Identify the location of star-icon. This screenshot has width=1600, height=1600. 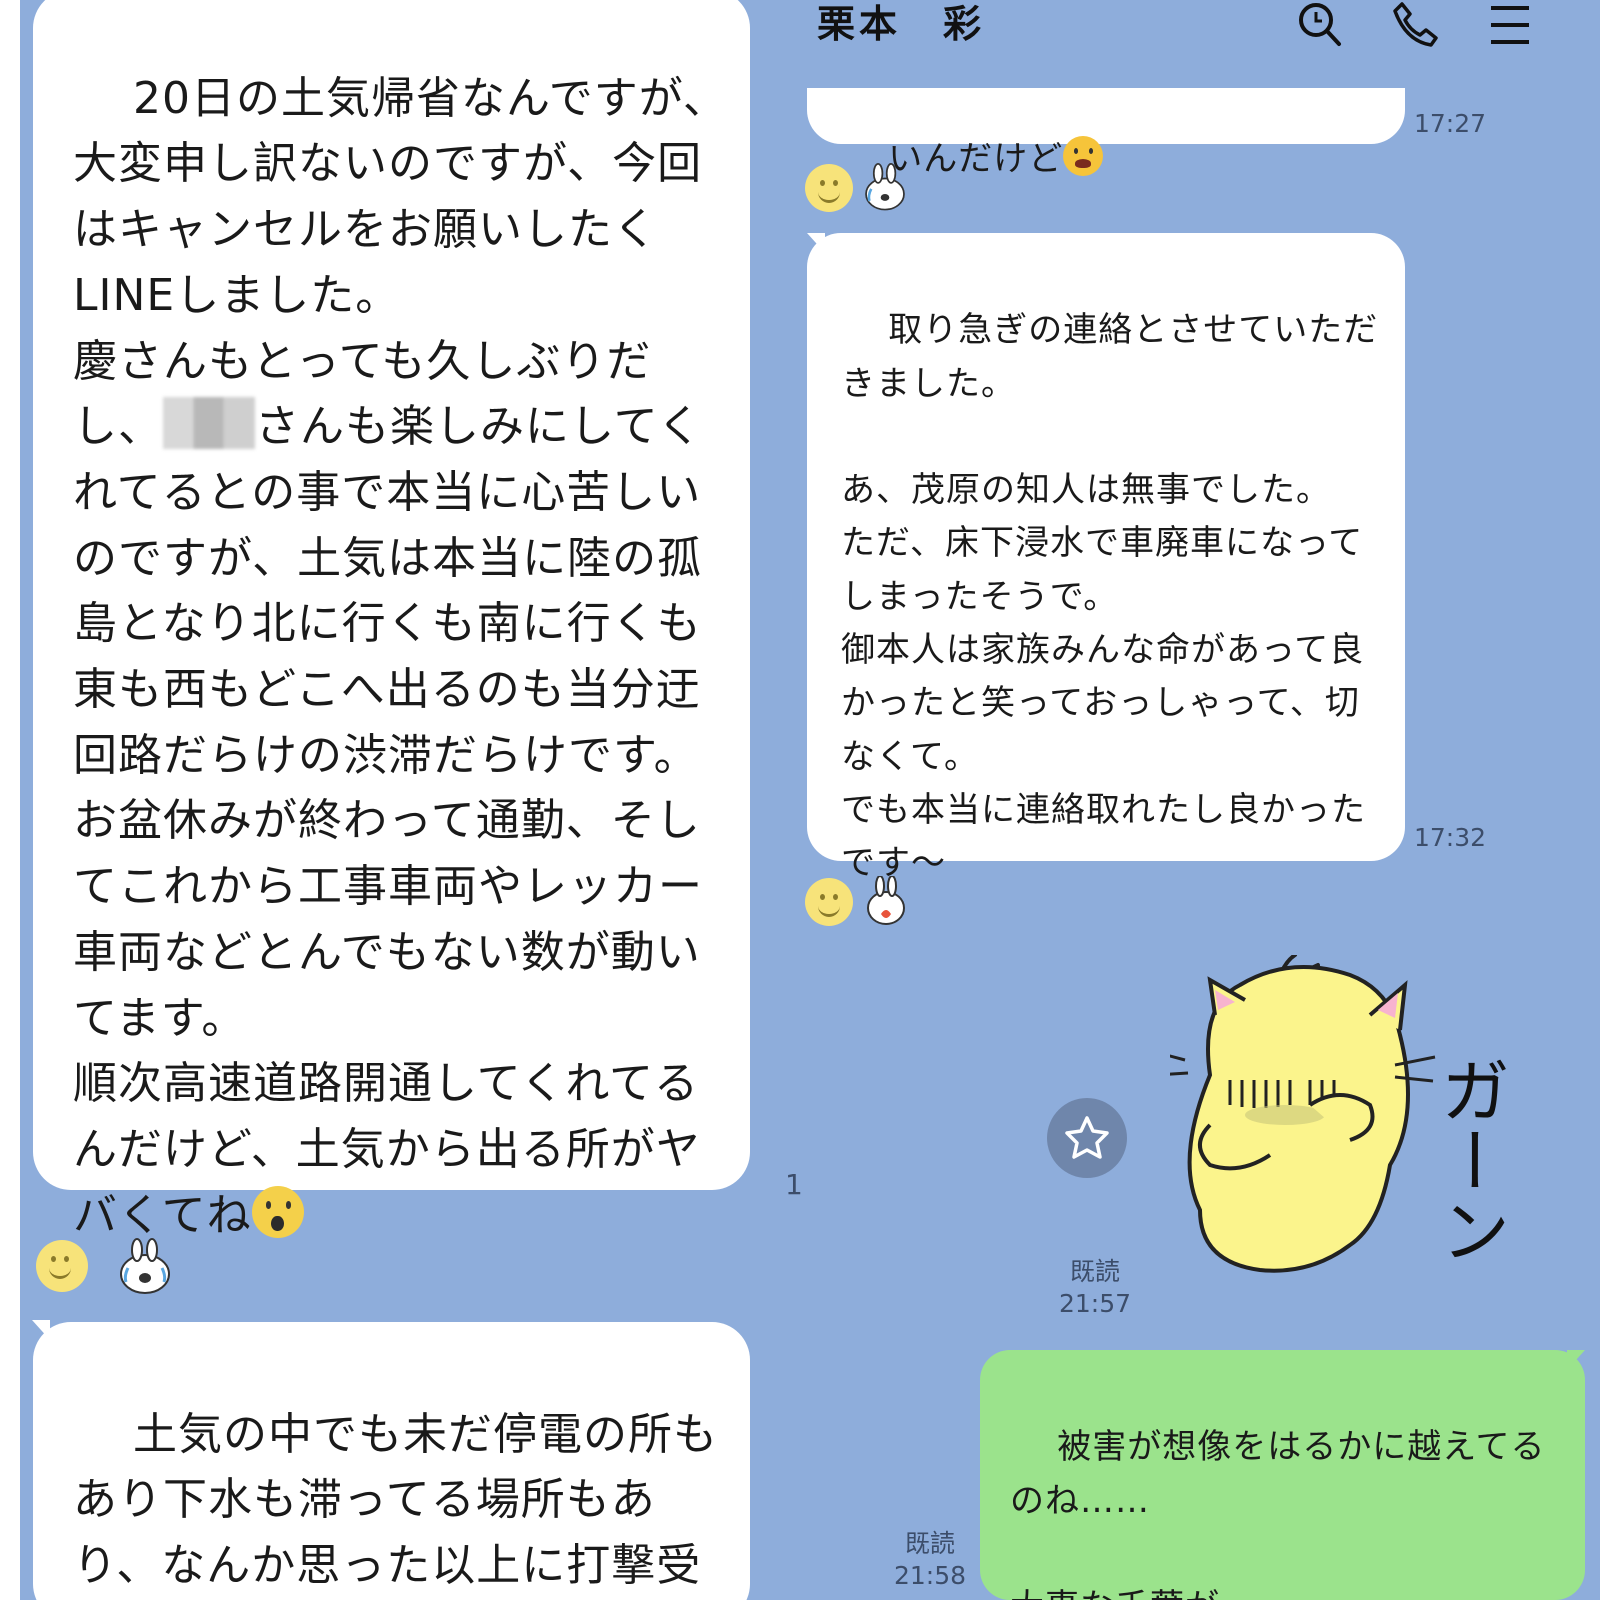
(1087, 1137).